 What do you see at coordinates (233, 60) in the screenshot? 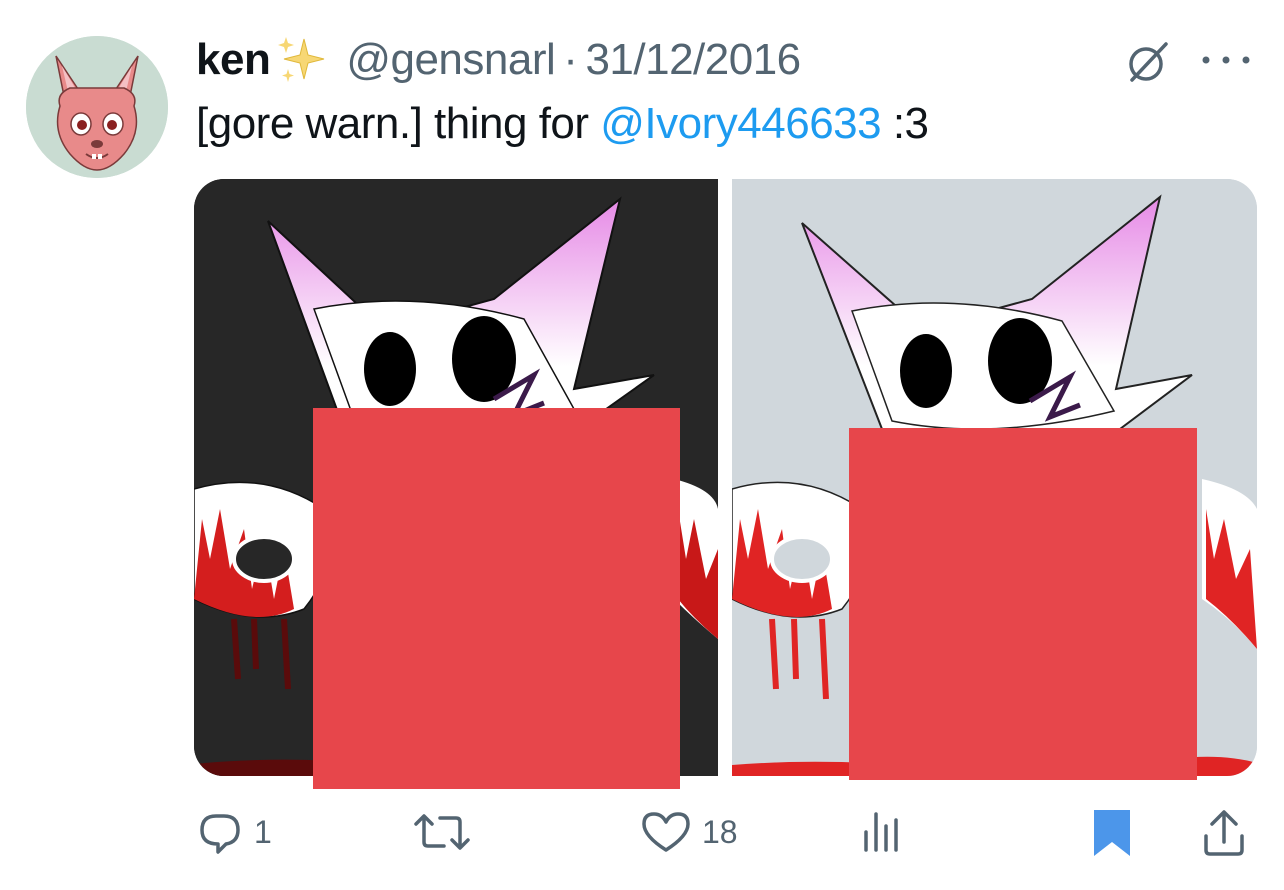
I see `author-name: ken` at bounding box center [233, 60].